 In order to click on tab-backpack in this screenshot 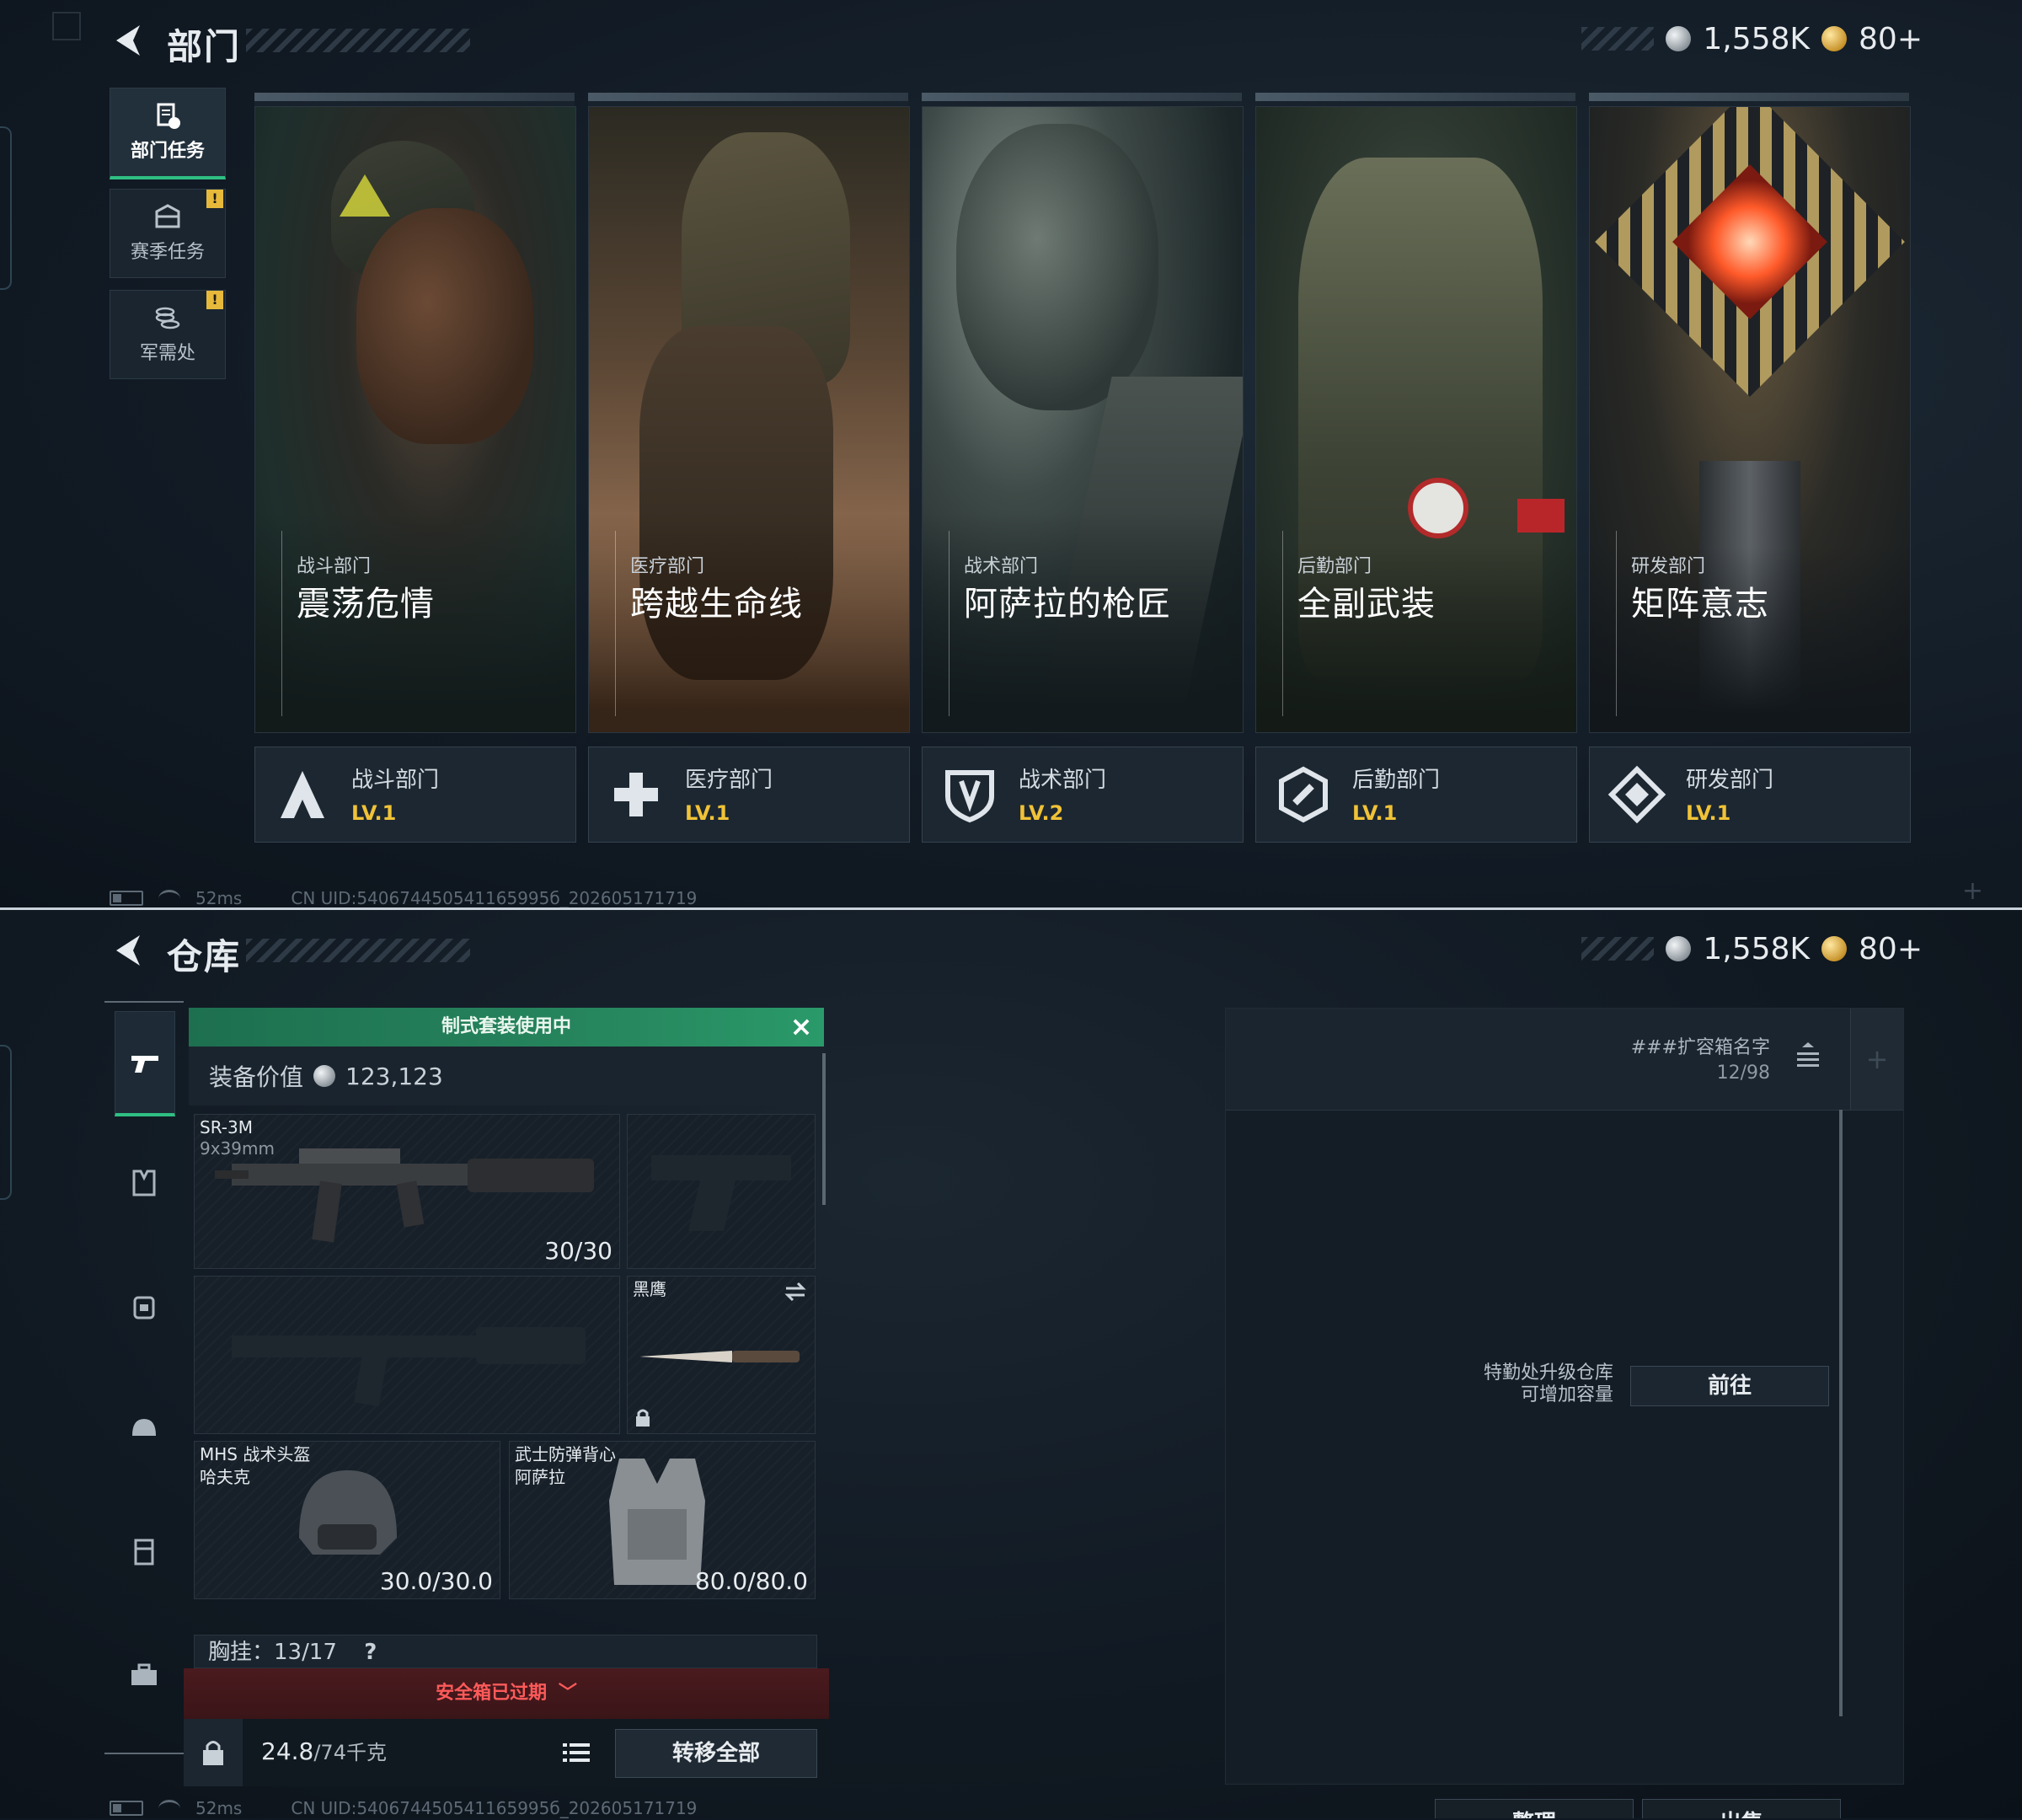, I will do `click(144, 1306)`.